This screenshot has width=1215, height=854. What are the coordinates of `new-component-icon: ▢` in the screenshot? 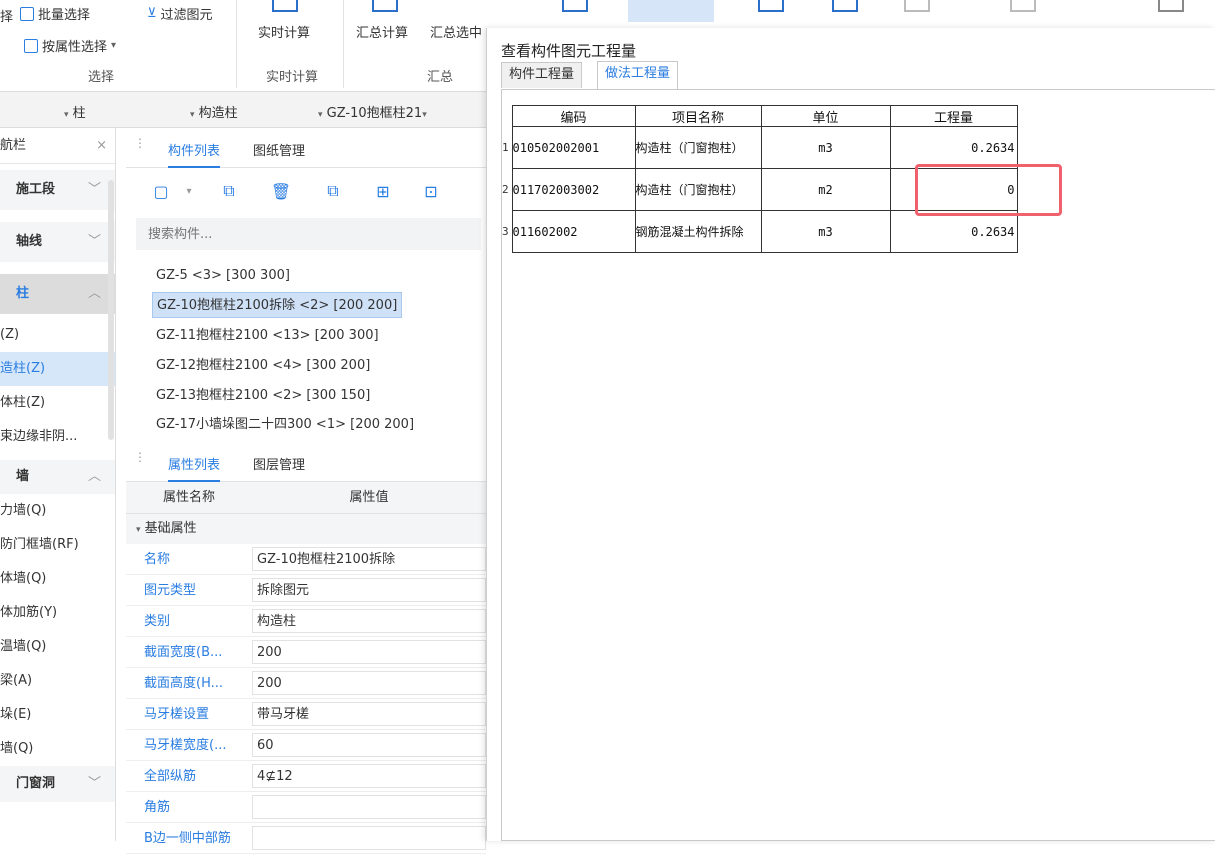 It's located at (161, 191).